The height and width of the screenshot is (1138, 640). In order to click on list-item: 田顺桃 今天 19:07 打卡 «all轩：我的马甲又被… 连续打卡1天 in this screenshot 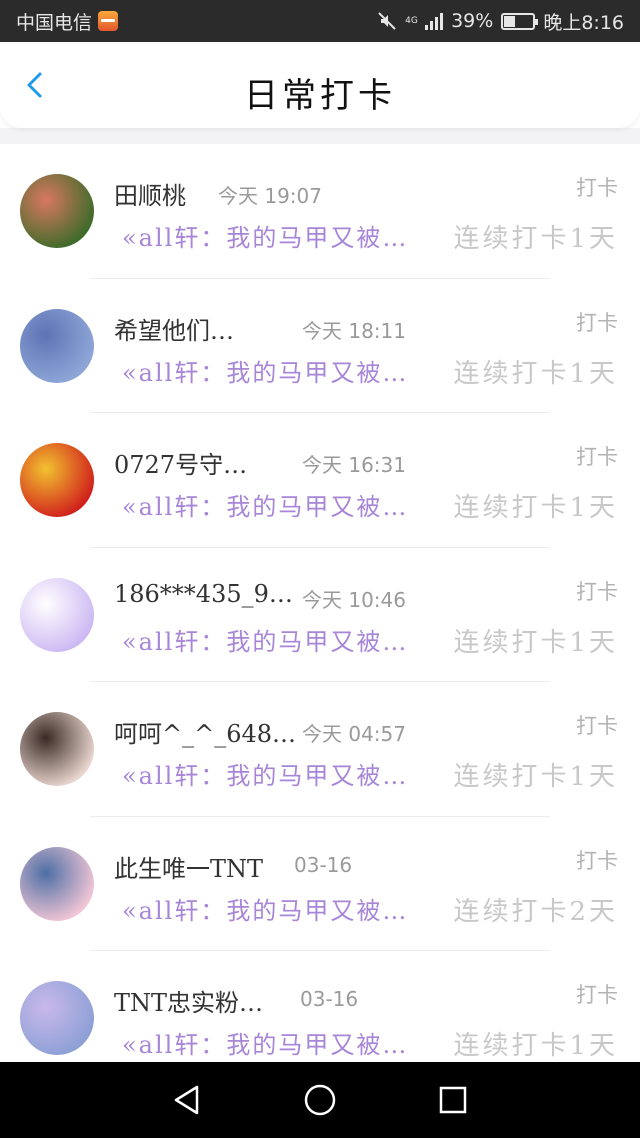, I will do `click(320, 211)`.